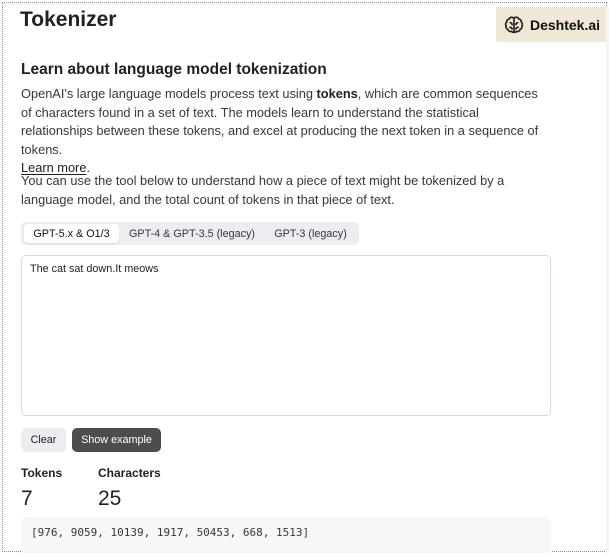  I want to click on tokens-keyword: tokens, so click(337, 93).